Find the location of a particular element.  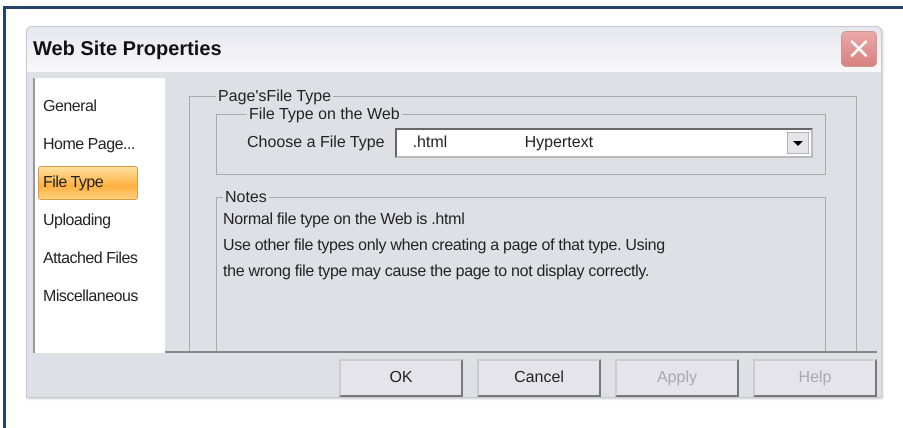

dropdown-extension: .html is located at coordinates (430, 143).